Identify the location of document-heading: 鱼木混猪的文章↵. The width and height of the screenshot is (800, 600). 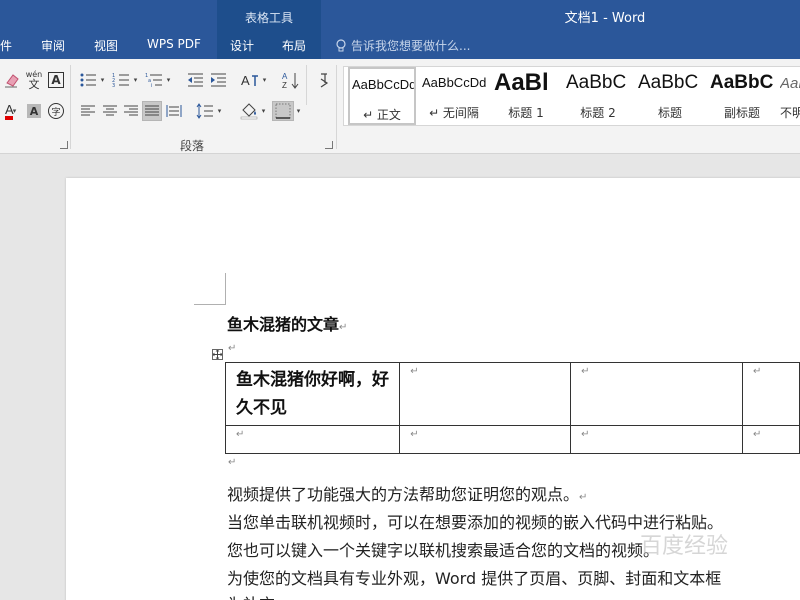
(287, 323).